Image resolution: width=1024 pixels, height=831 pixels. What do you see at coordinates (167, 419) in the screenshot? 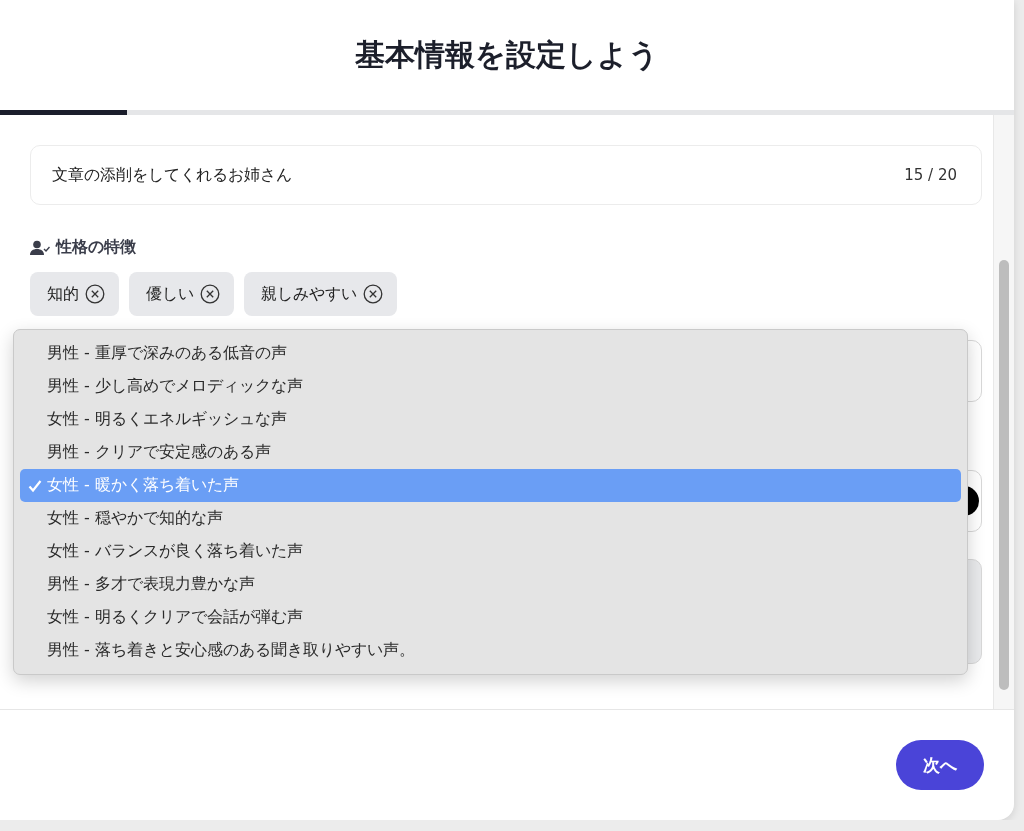
I see `option-label: 女性 - 明るくエネルギッシュな声` at bounding box center [167, 419].